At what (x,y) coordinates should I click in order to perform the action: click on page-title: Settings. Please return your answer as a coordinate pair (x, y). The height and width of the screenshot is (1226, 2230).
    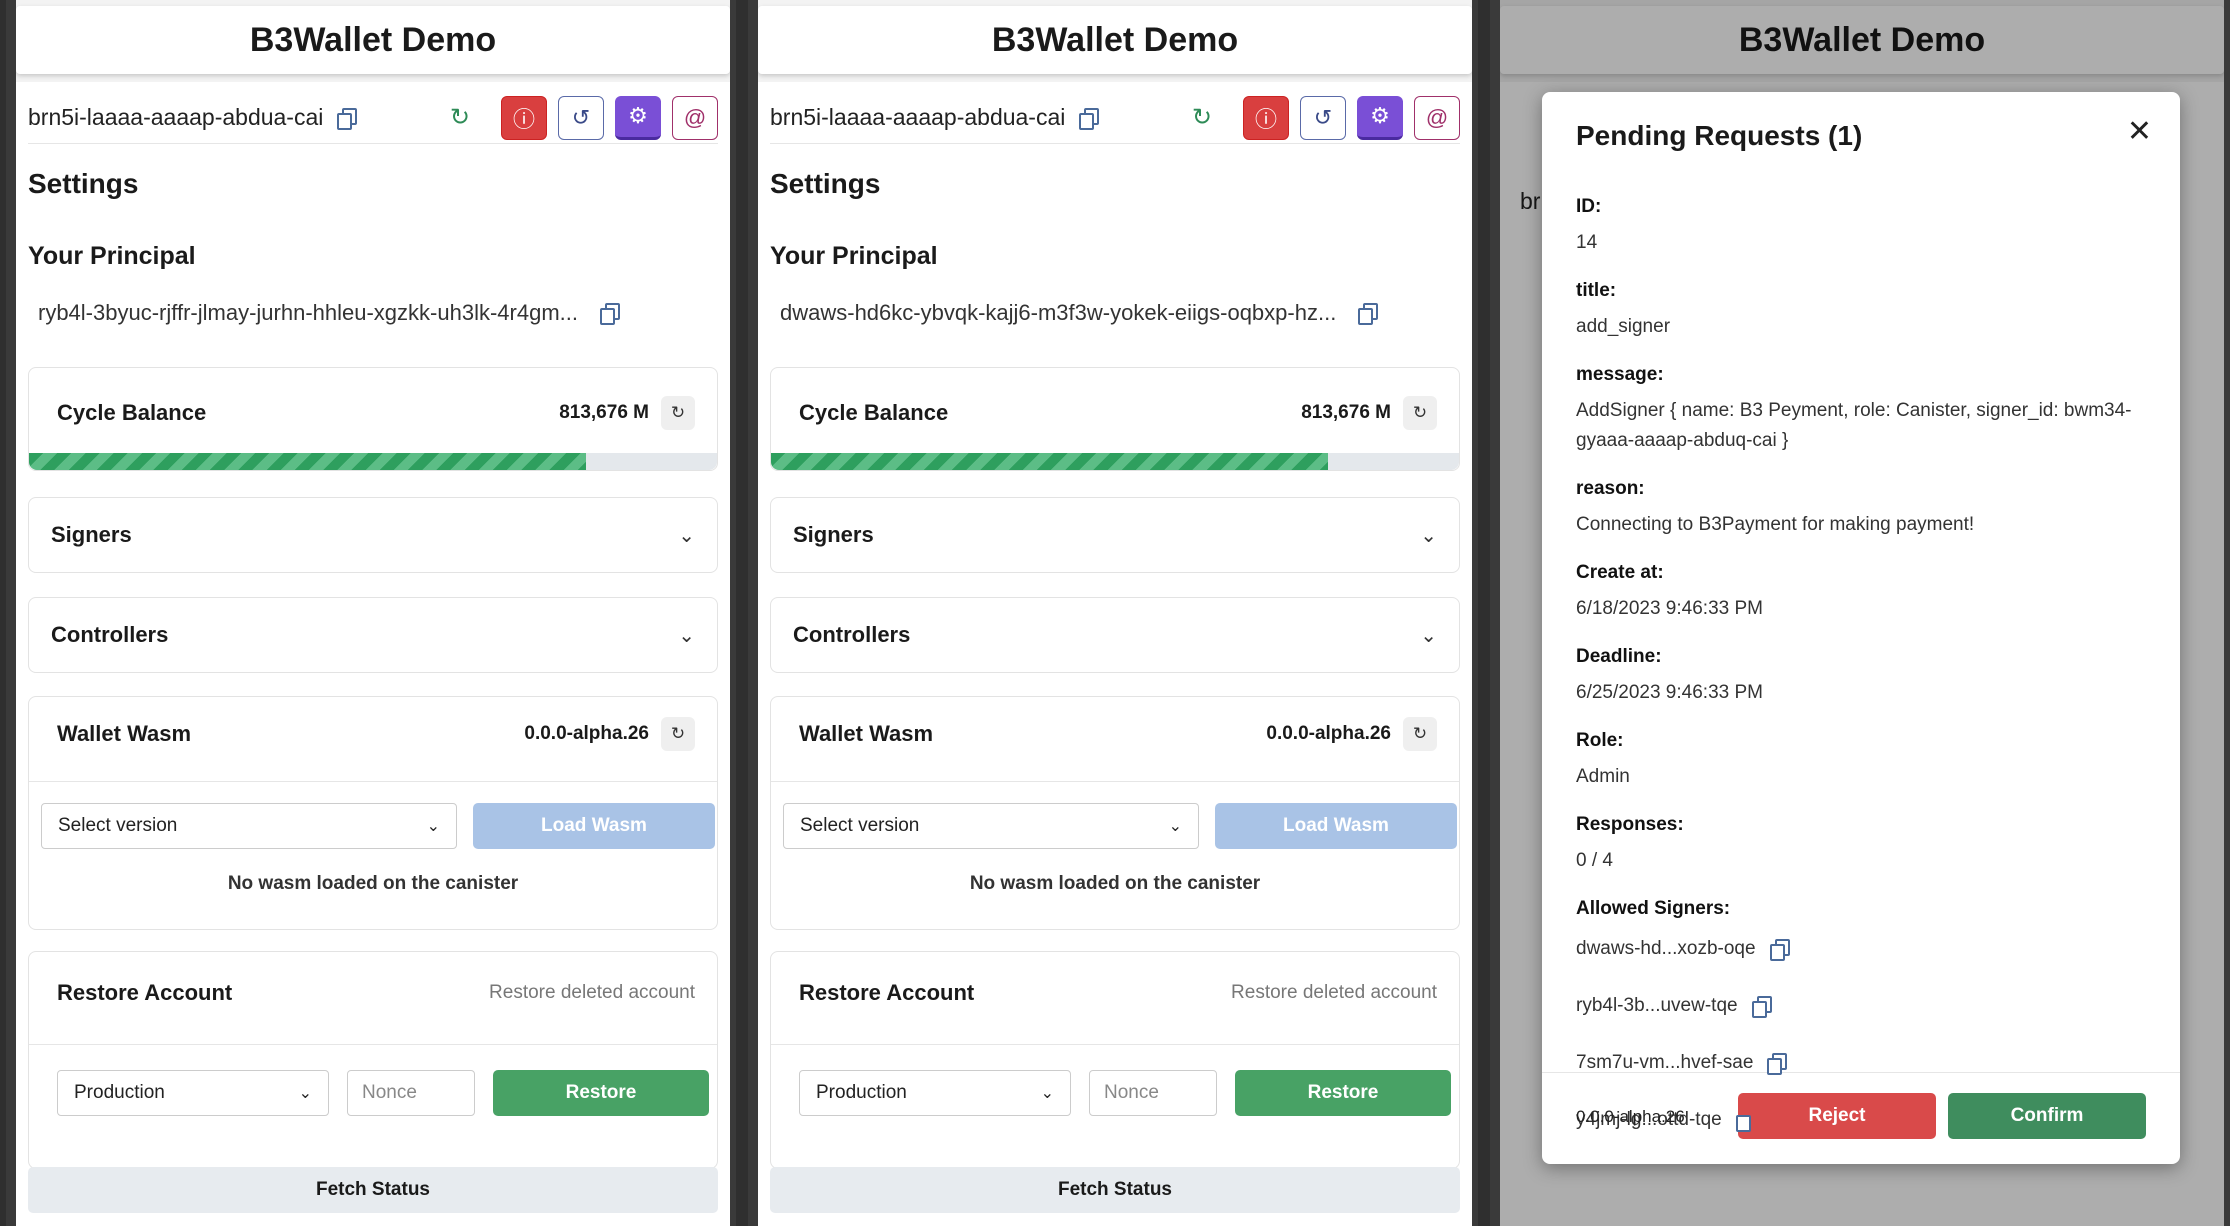
    Looking at the image, I should click on (83, 183).